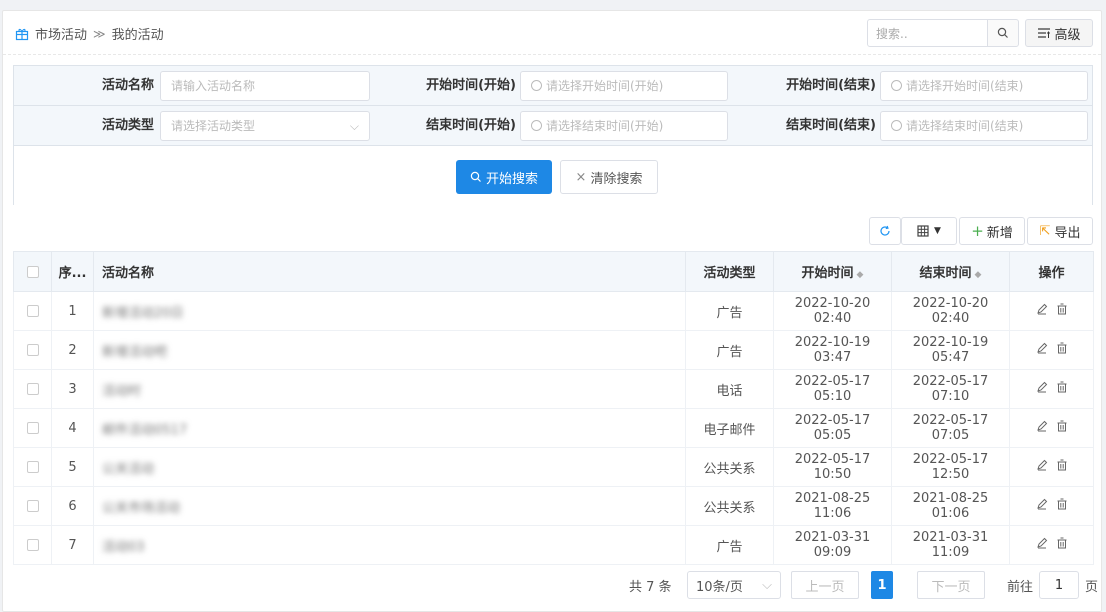  I want to click on clear-search-button: × 清除搜索, so click(609, 177).